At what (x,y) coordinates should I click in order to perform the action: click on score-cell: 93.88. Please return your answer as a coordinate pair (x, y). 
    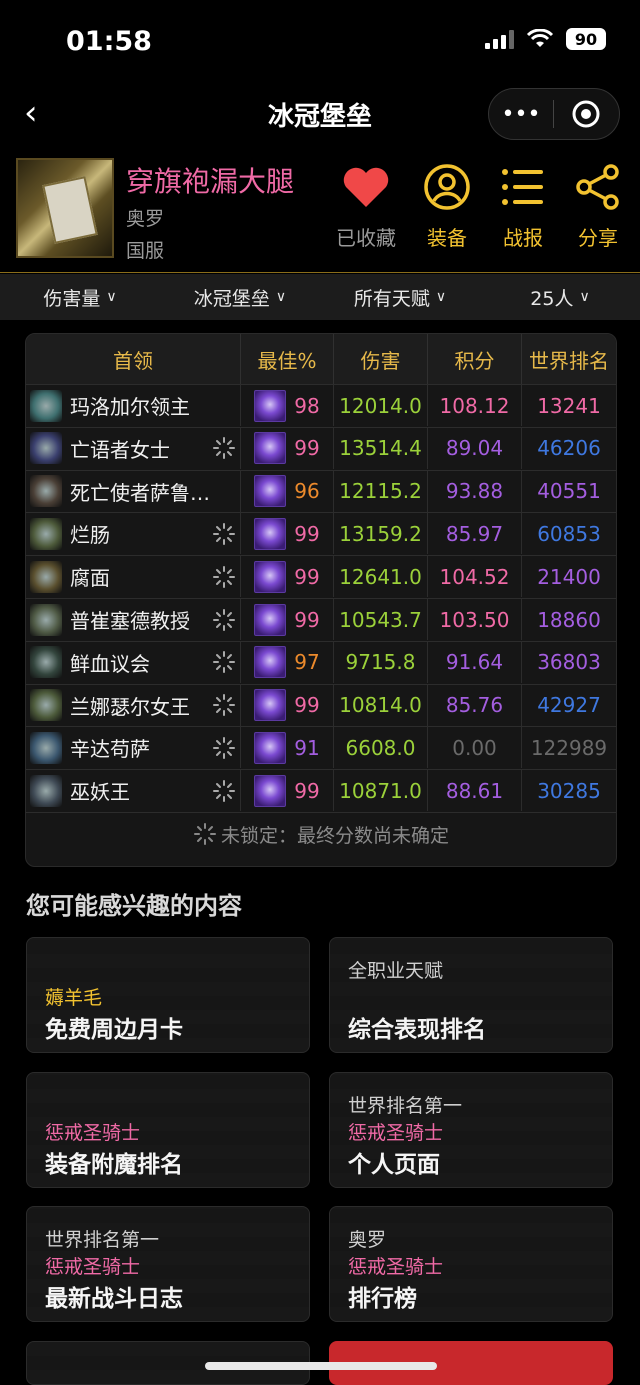
    Looking at the image, I should click on (475, 491).